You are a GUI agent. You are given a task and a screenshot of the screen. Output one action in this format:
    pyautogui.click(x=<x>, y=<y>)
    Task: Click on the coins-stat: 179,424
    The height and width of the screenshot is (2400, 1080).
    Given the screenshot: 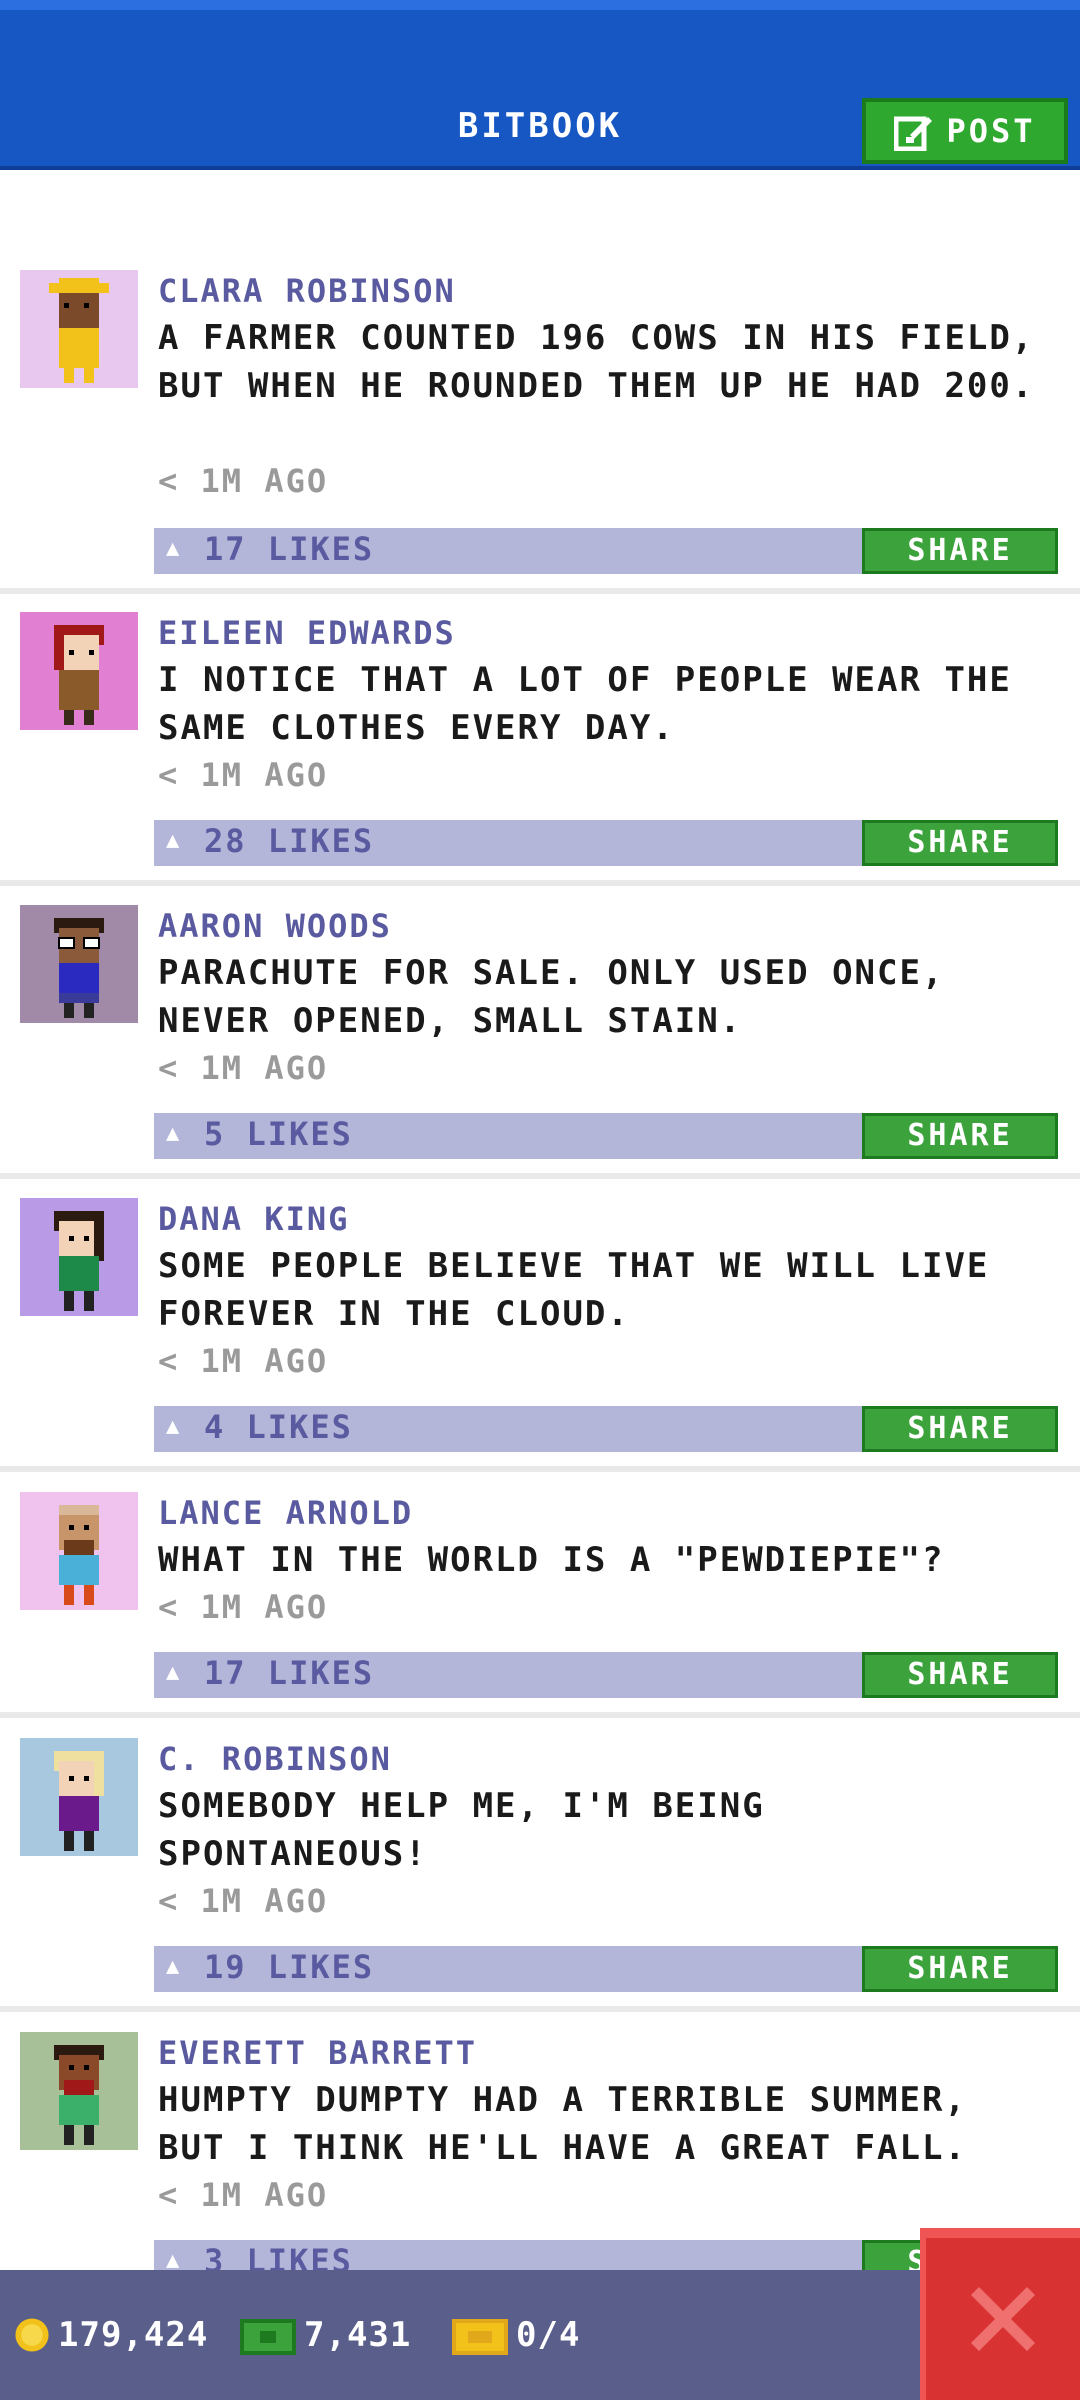 What is the action you would take?
    pyautogui.click(x=111, y=2335)
    